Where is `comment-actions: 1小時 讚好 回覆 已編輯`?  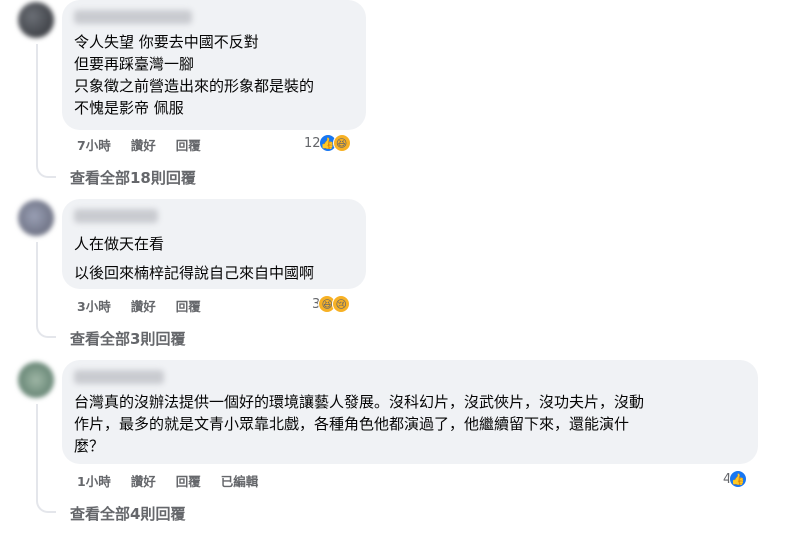 comment-actions: 1小時 讚好 回覆 已編輯 is located at coordinates (167, 480).